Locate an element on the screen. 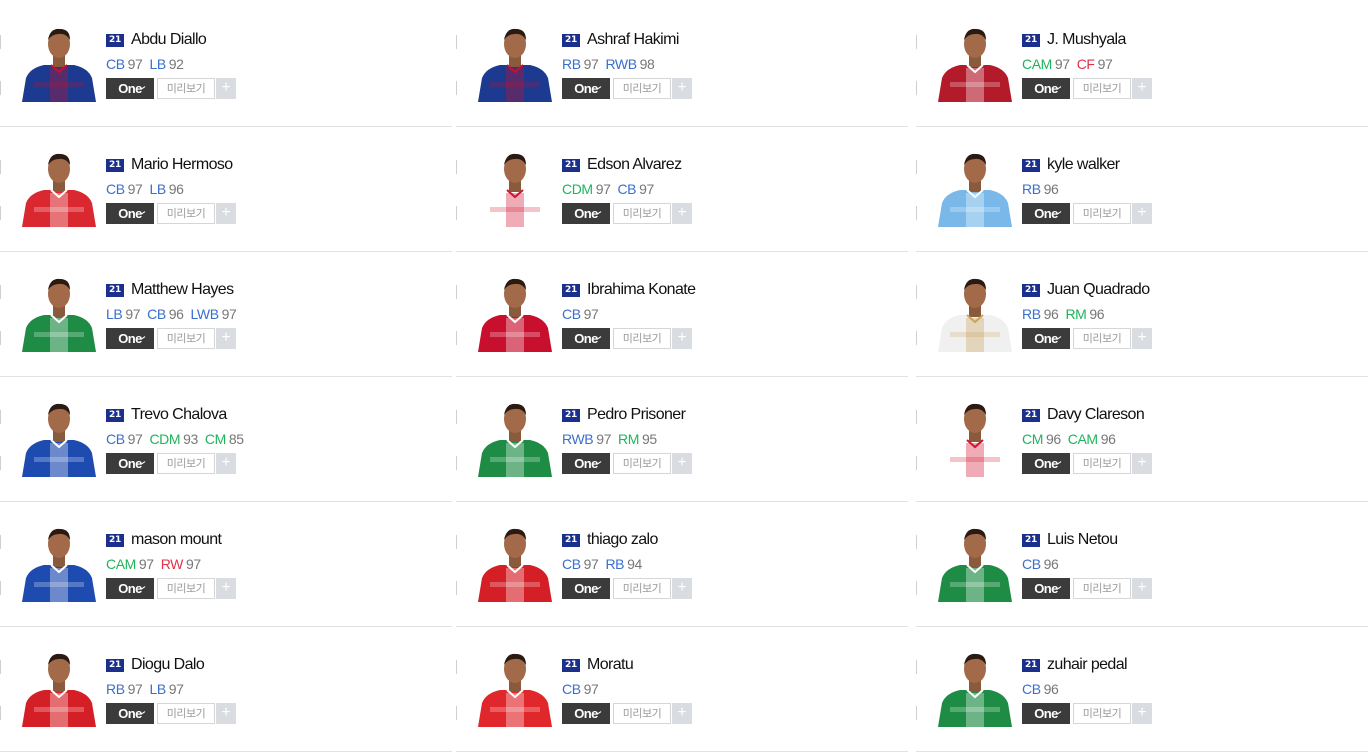 The height and width of the screenshot is (753, 1368). player-name: Ibrahima Konate is located at coordinates (641, 290).